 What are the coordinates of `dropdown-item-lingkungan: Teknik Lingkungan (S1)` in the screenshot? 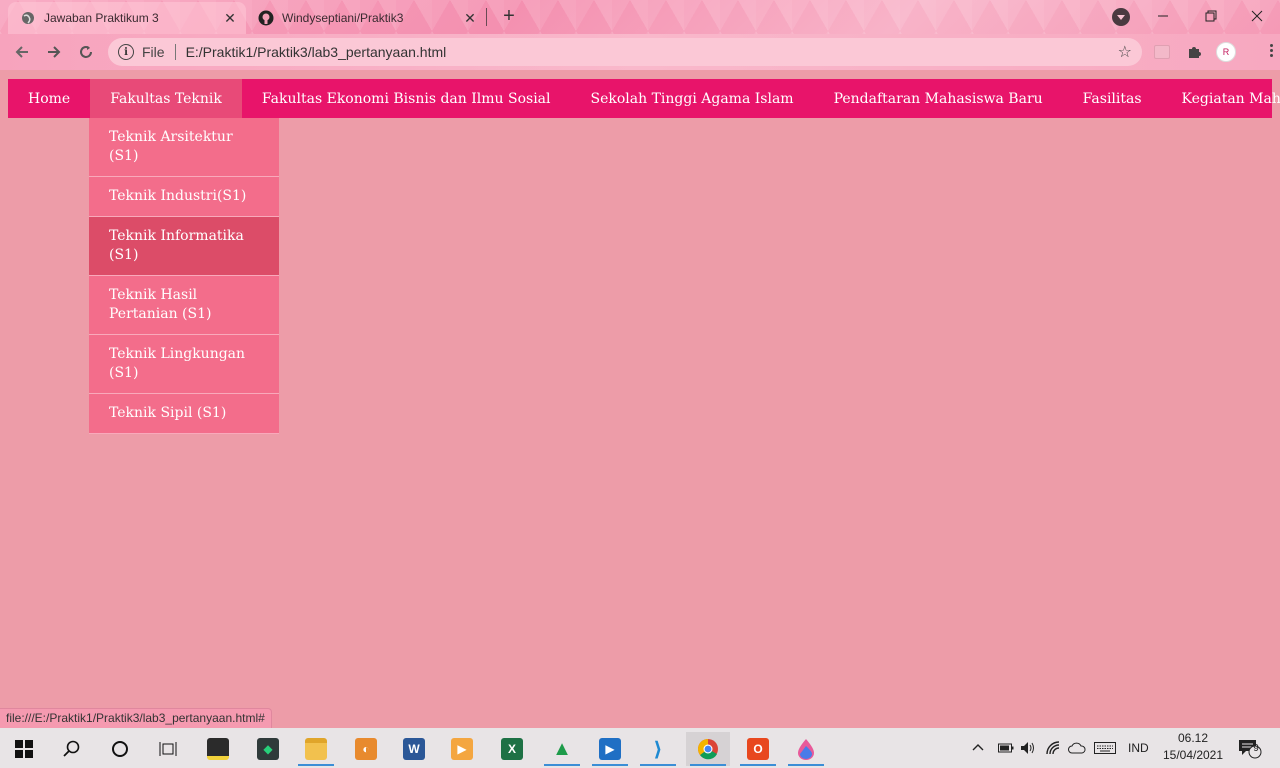 It's located at (184, 364).